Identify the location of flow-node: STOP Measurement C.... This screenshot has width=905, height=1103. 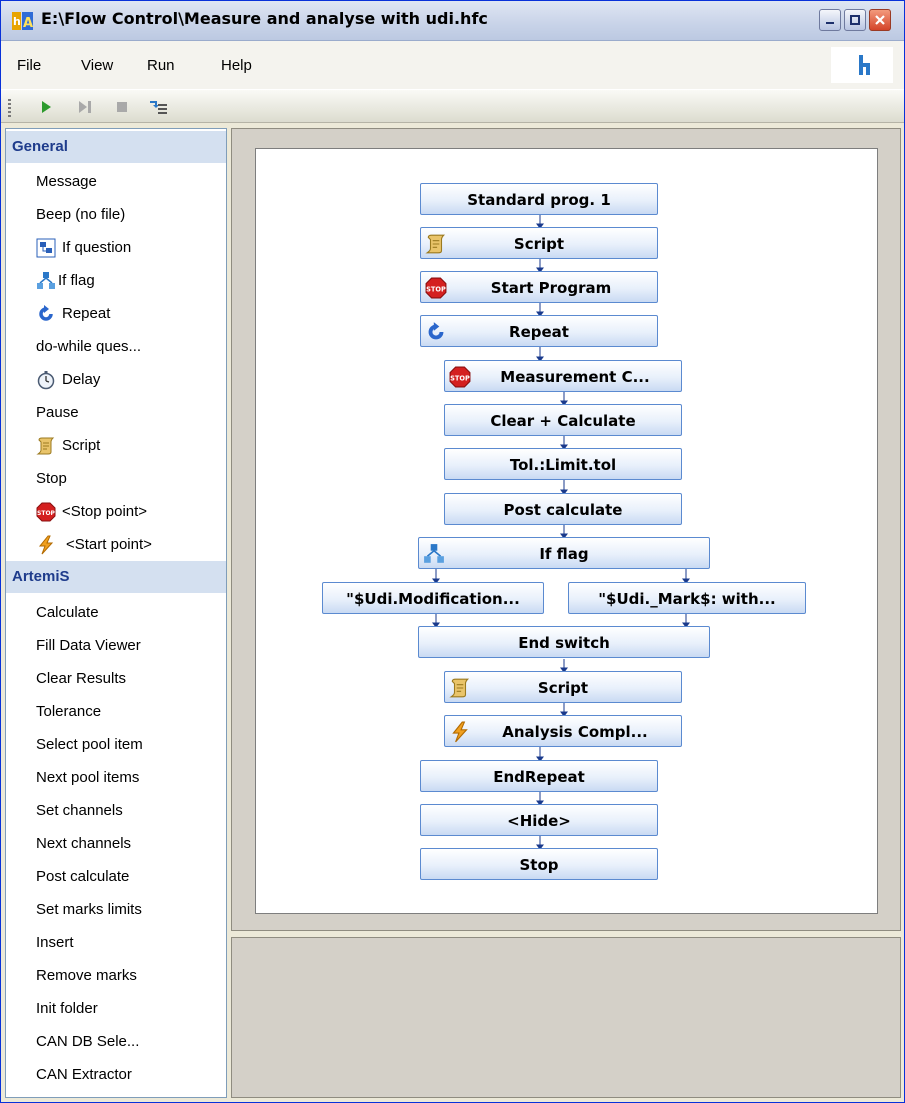
(563, 376).